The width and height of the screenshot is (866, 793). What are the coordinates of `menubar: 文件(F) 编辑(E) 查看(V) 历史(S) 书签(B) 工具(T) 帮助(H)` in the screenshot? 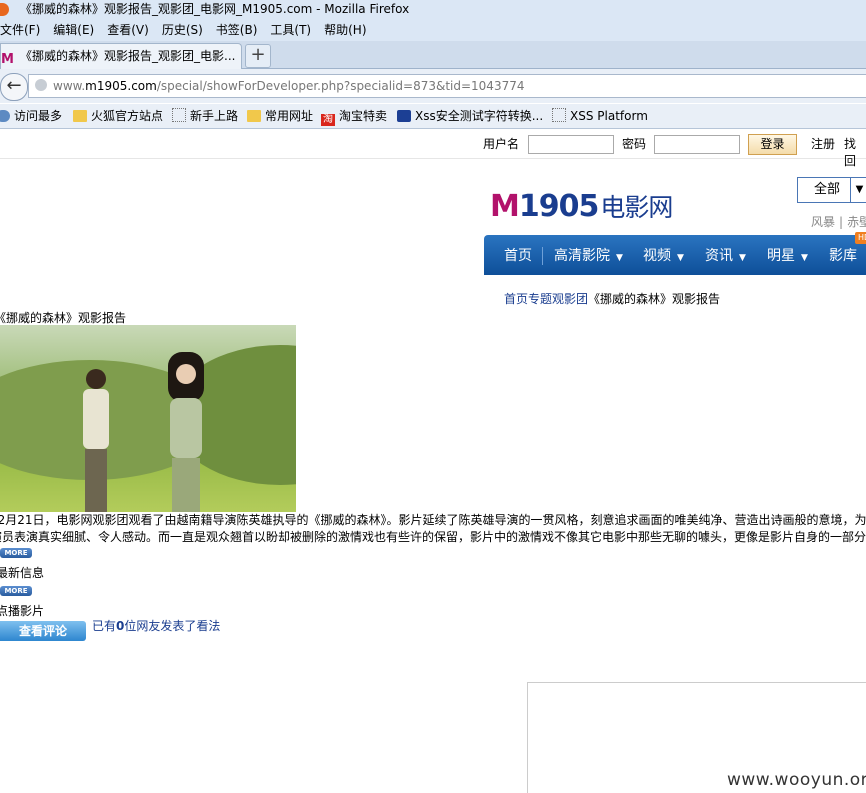 It's located at (433, 30).